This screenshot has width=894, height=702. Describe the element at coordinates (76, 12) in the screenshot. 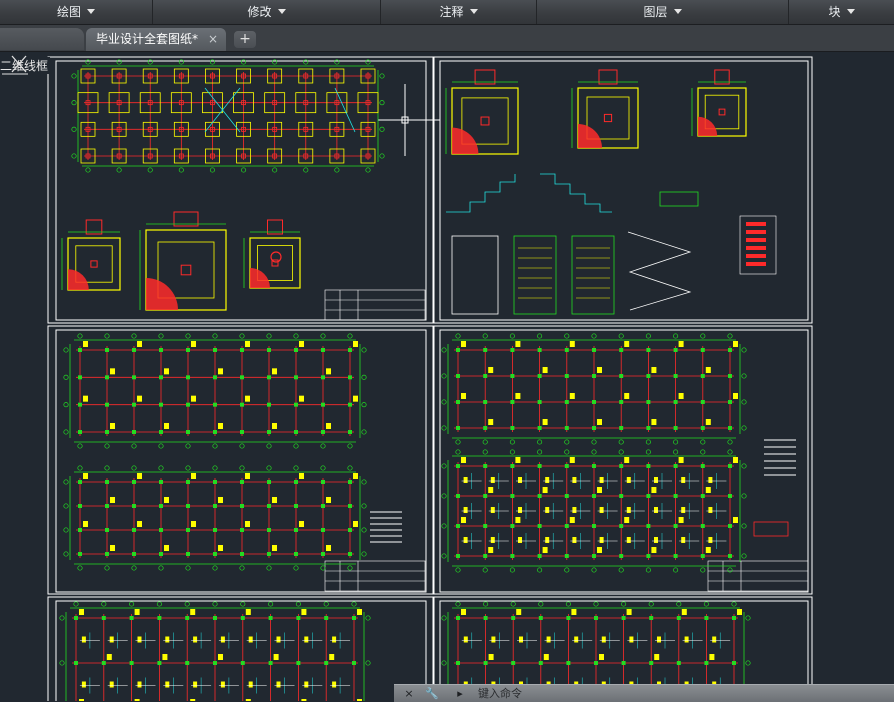

I see `menu-draw: 绘图` at that location.